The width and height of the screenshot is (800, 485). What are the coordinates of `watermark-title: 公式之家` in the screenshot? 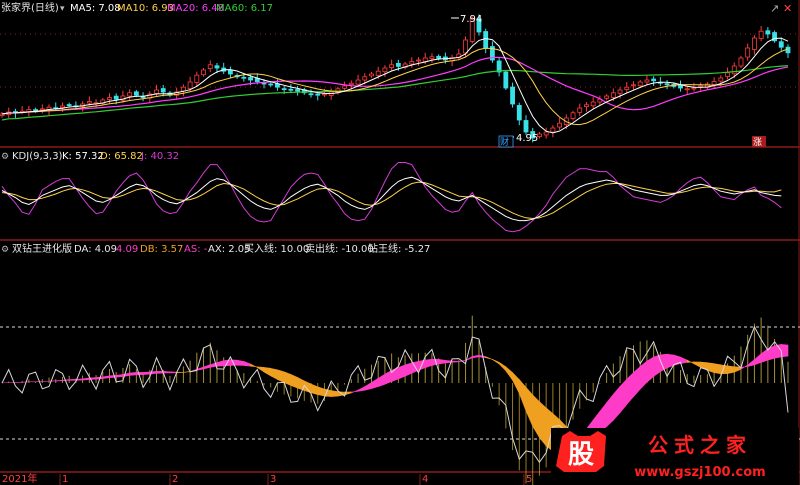 It's located at (700, 445).